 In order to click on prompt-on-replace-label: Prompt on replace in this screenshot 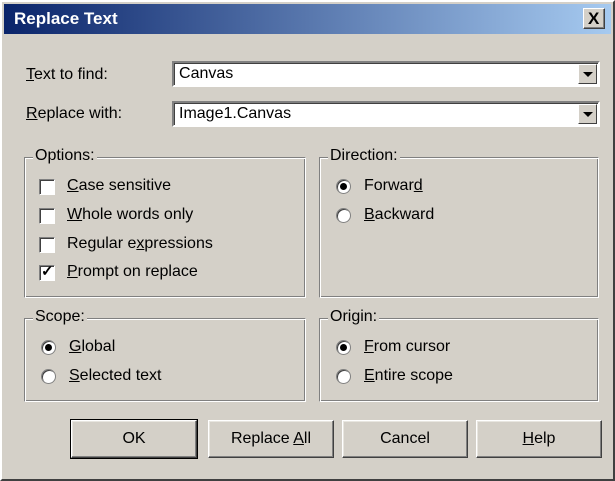, I will do `click(132, 272)`.